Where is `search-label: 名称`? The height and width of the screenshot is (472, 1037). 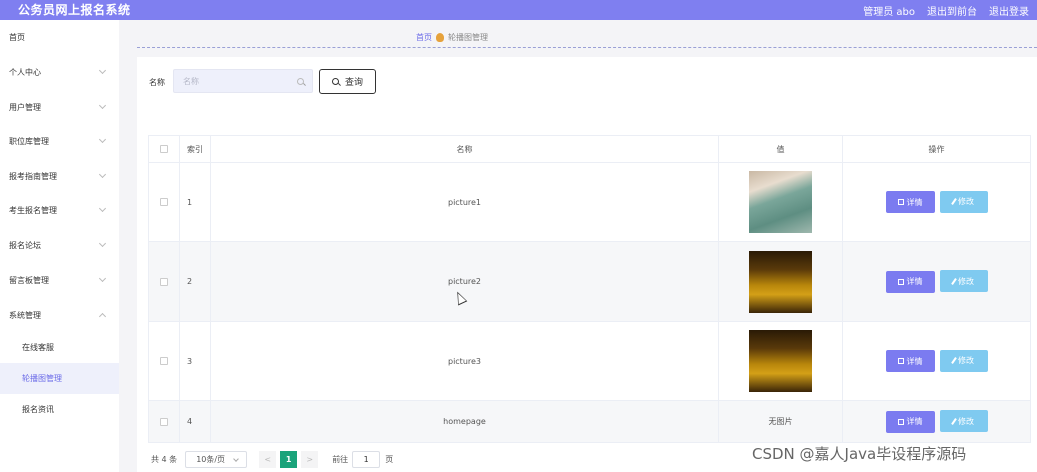 search-label: 名称 is located at coordinates (157, 82).